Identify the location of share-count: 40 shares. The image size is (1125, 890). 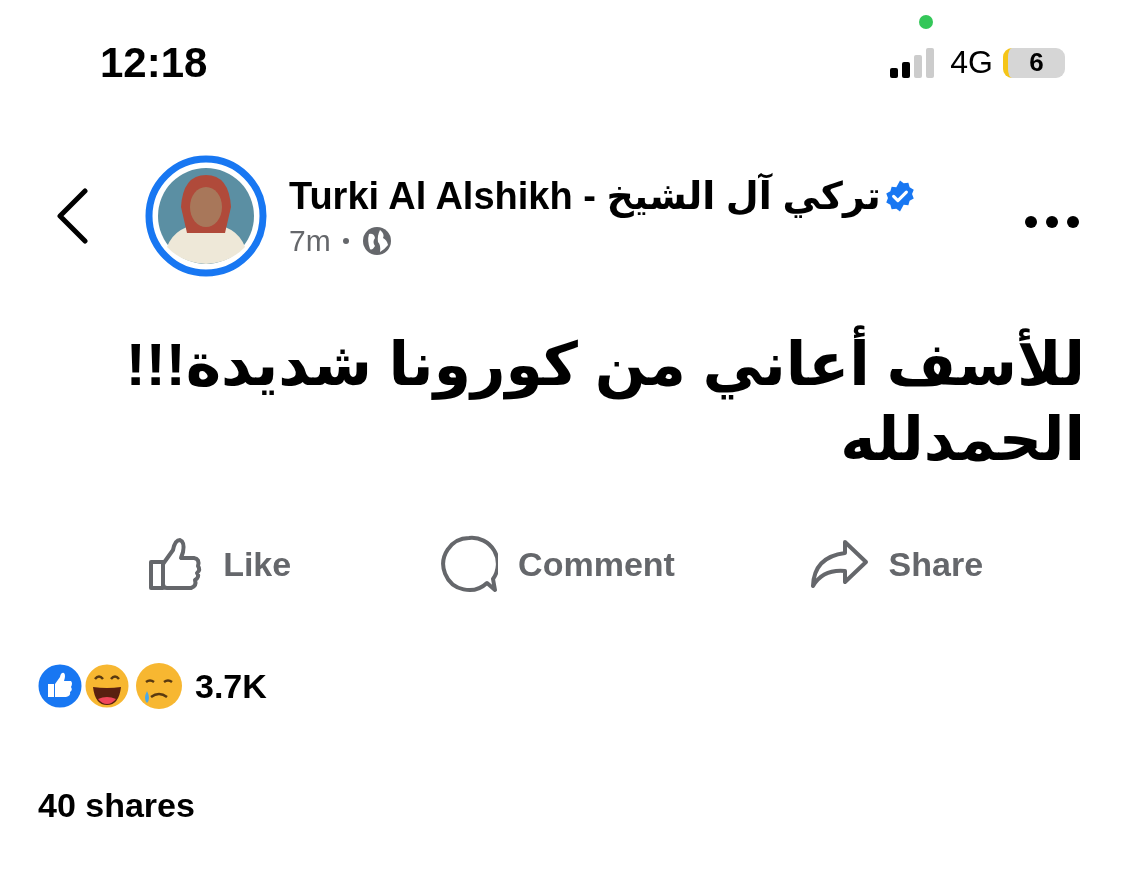
(116, 805).